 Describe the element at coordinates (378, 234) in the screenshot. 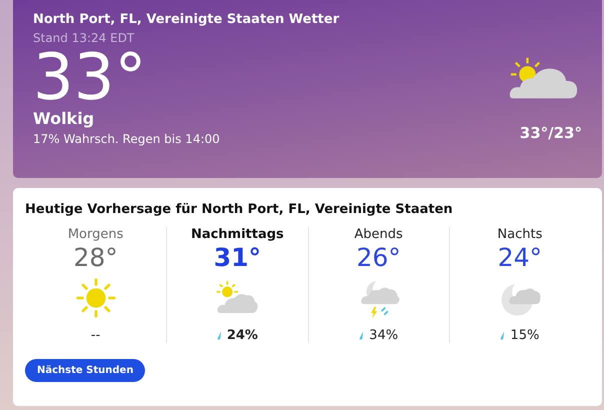

I see `period-label: Abends` at that location.